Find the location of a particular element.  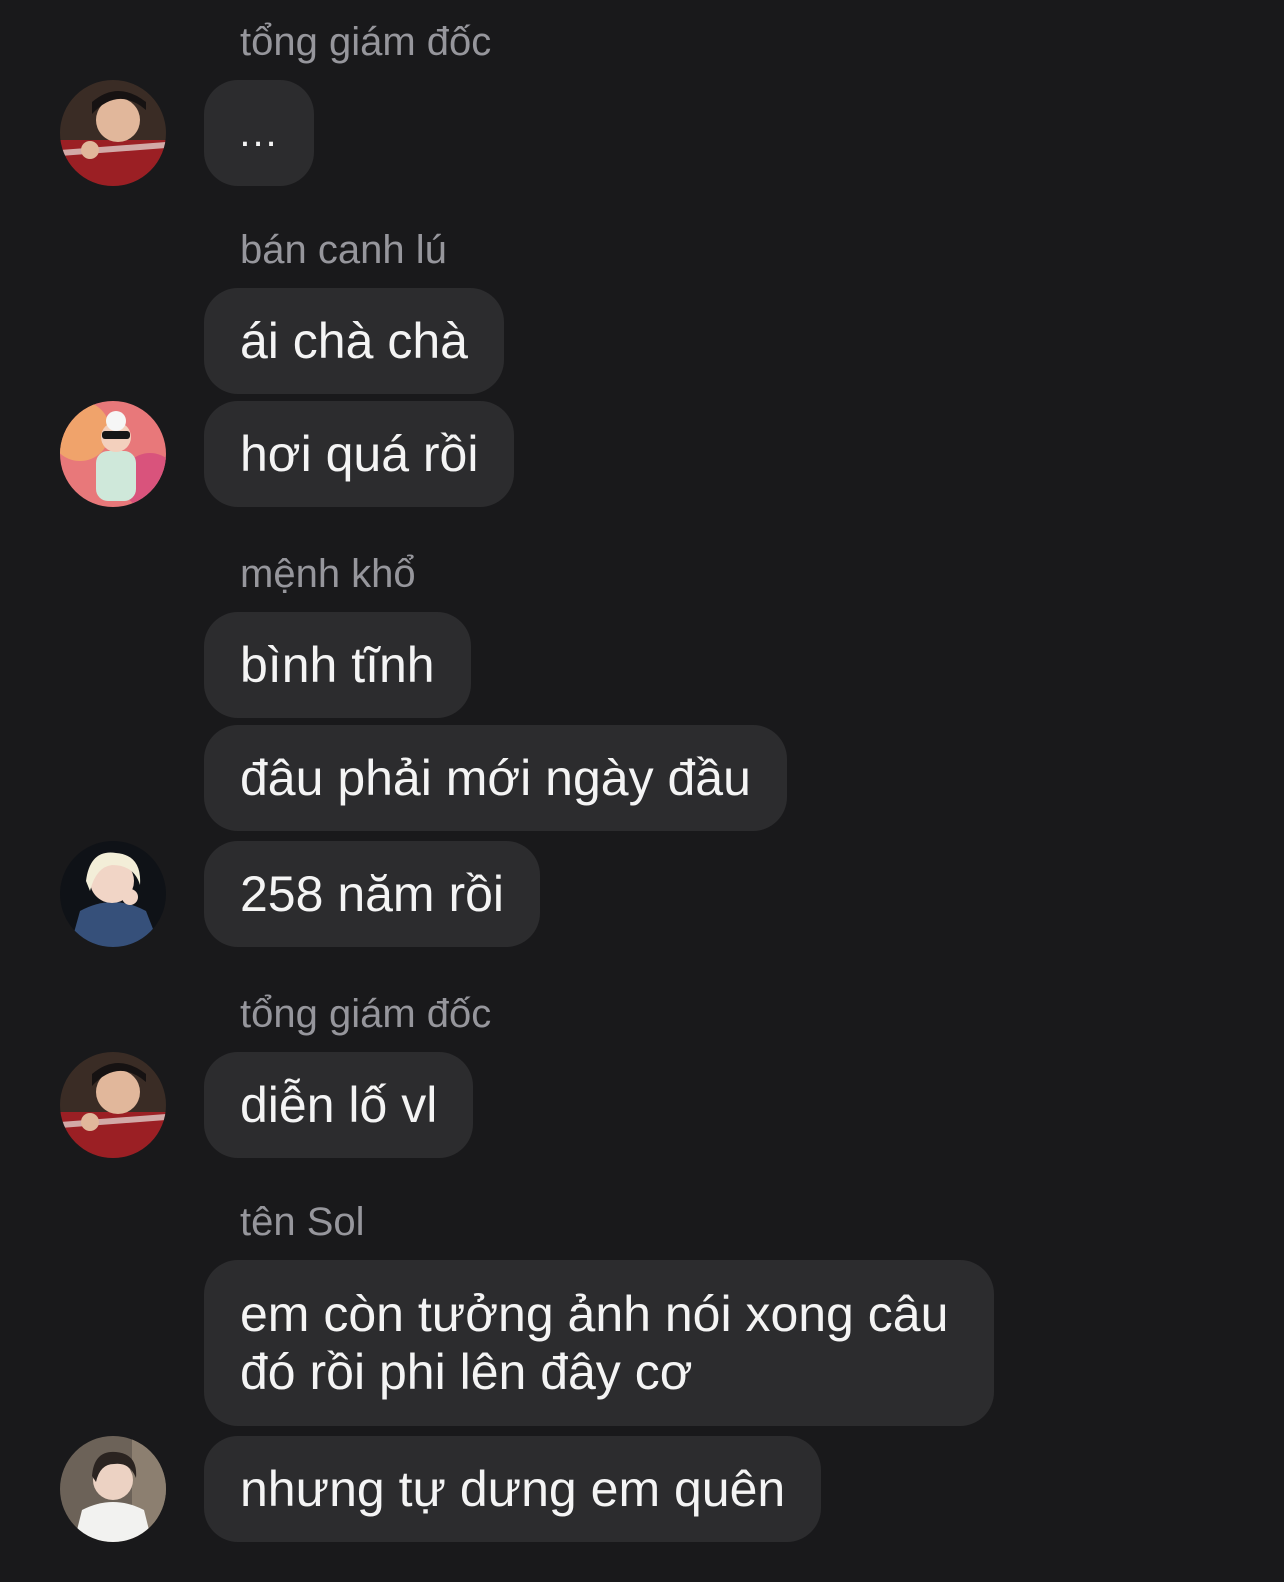

message-bubble: diễn lố vl is located at coordinates (339, 1105).